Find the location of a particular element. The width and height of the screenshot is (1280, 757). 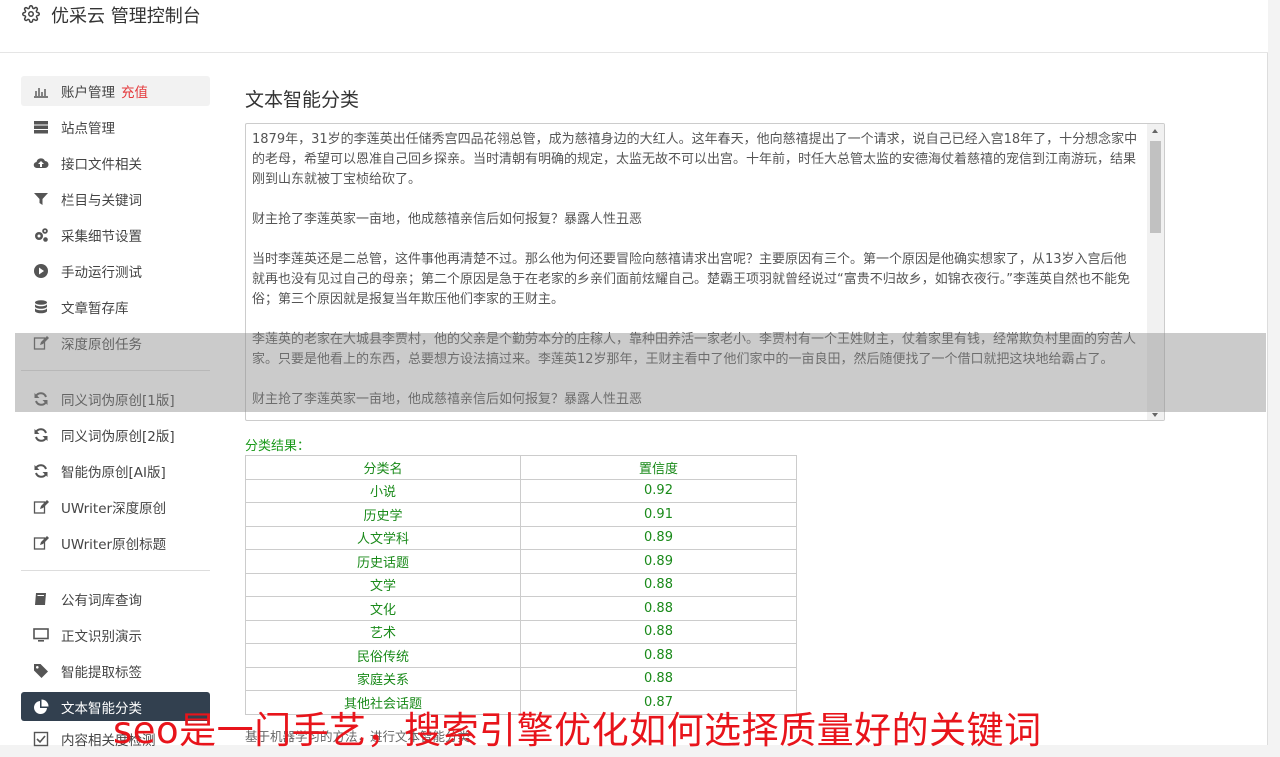

tag-icon is located at coordinates (41, 671).